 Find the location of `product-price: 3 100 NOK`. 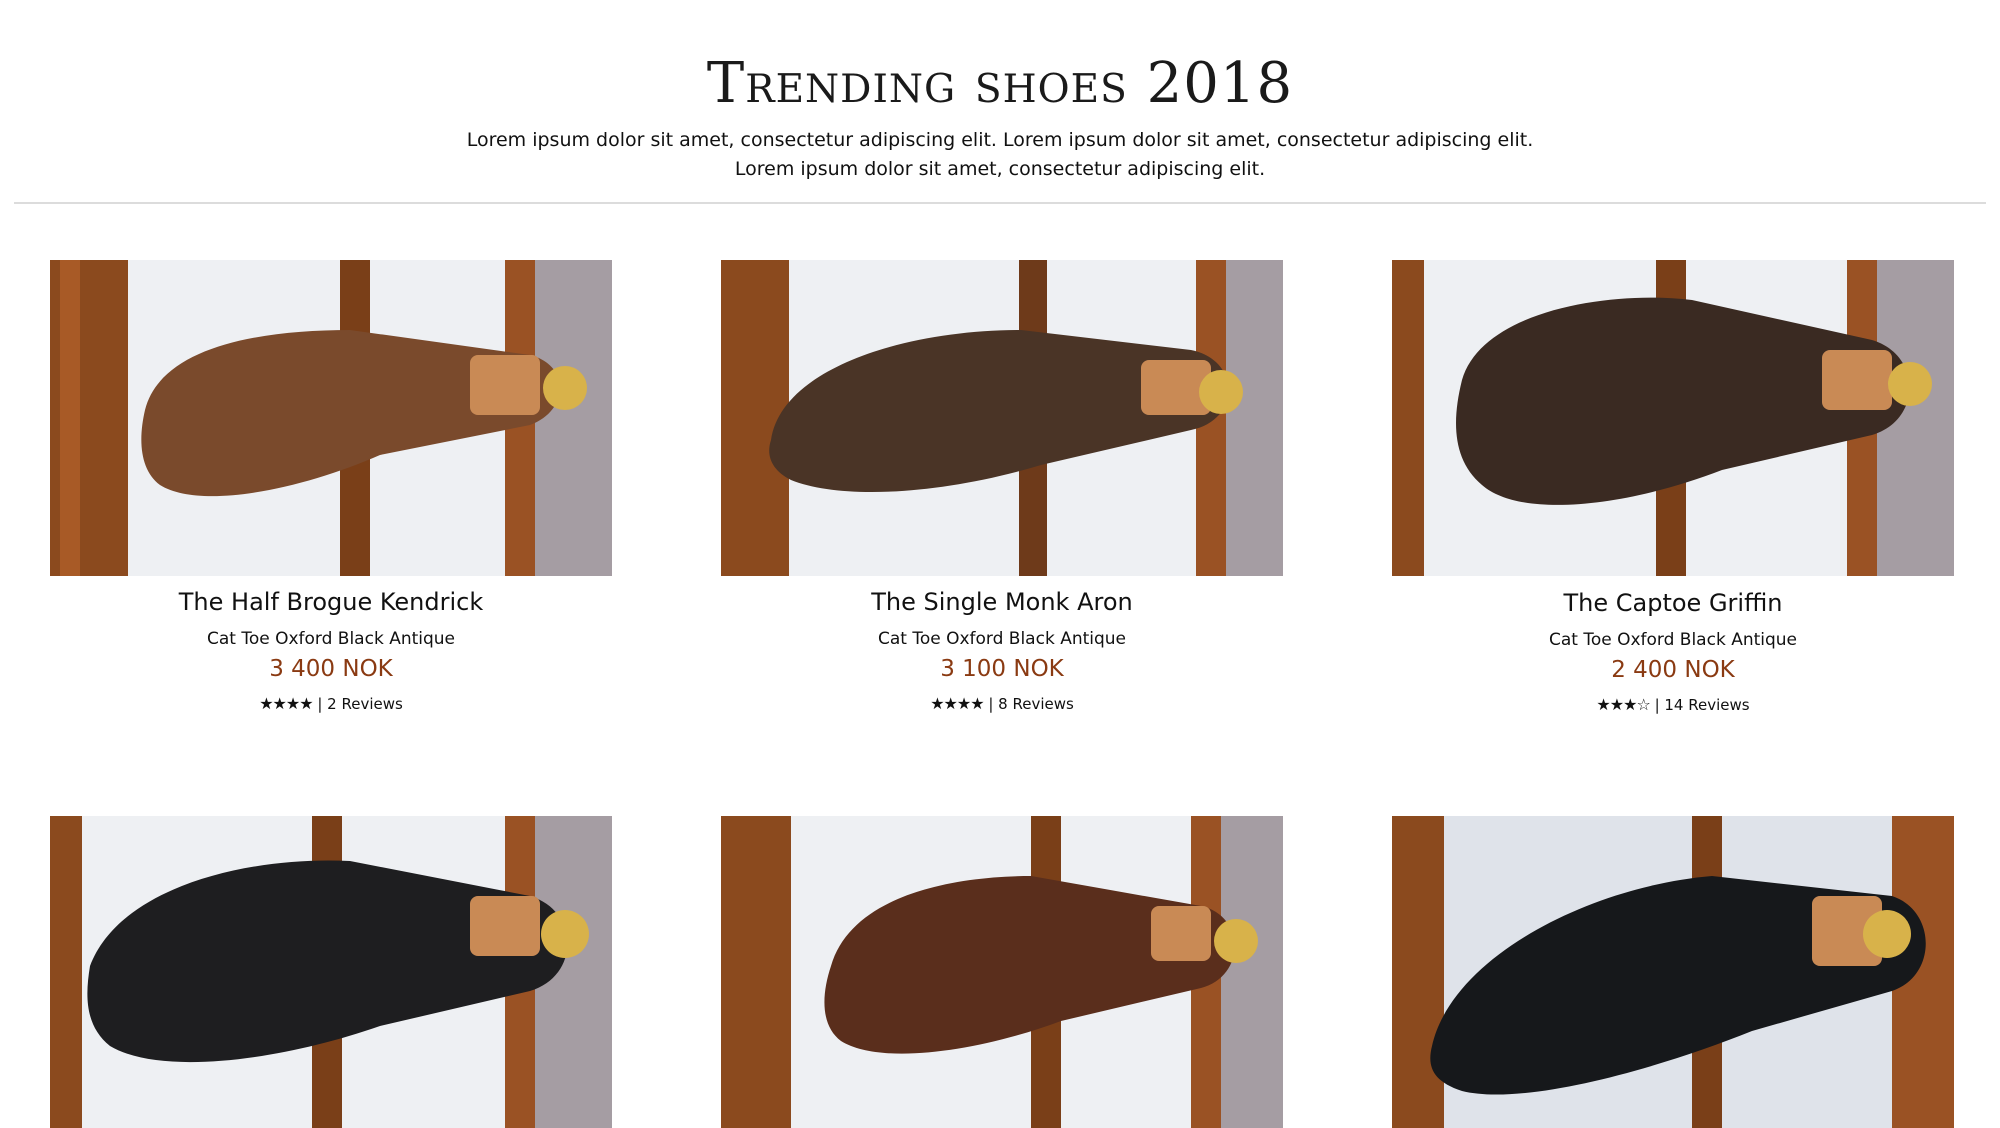

product-price: 3 100 NOK is located at coordinates (1002, 669).